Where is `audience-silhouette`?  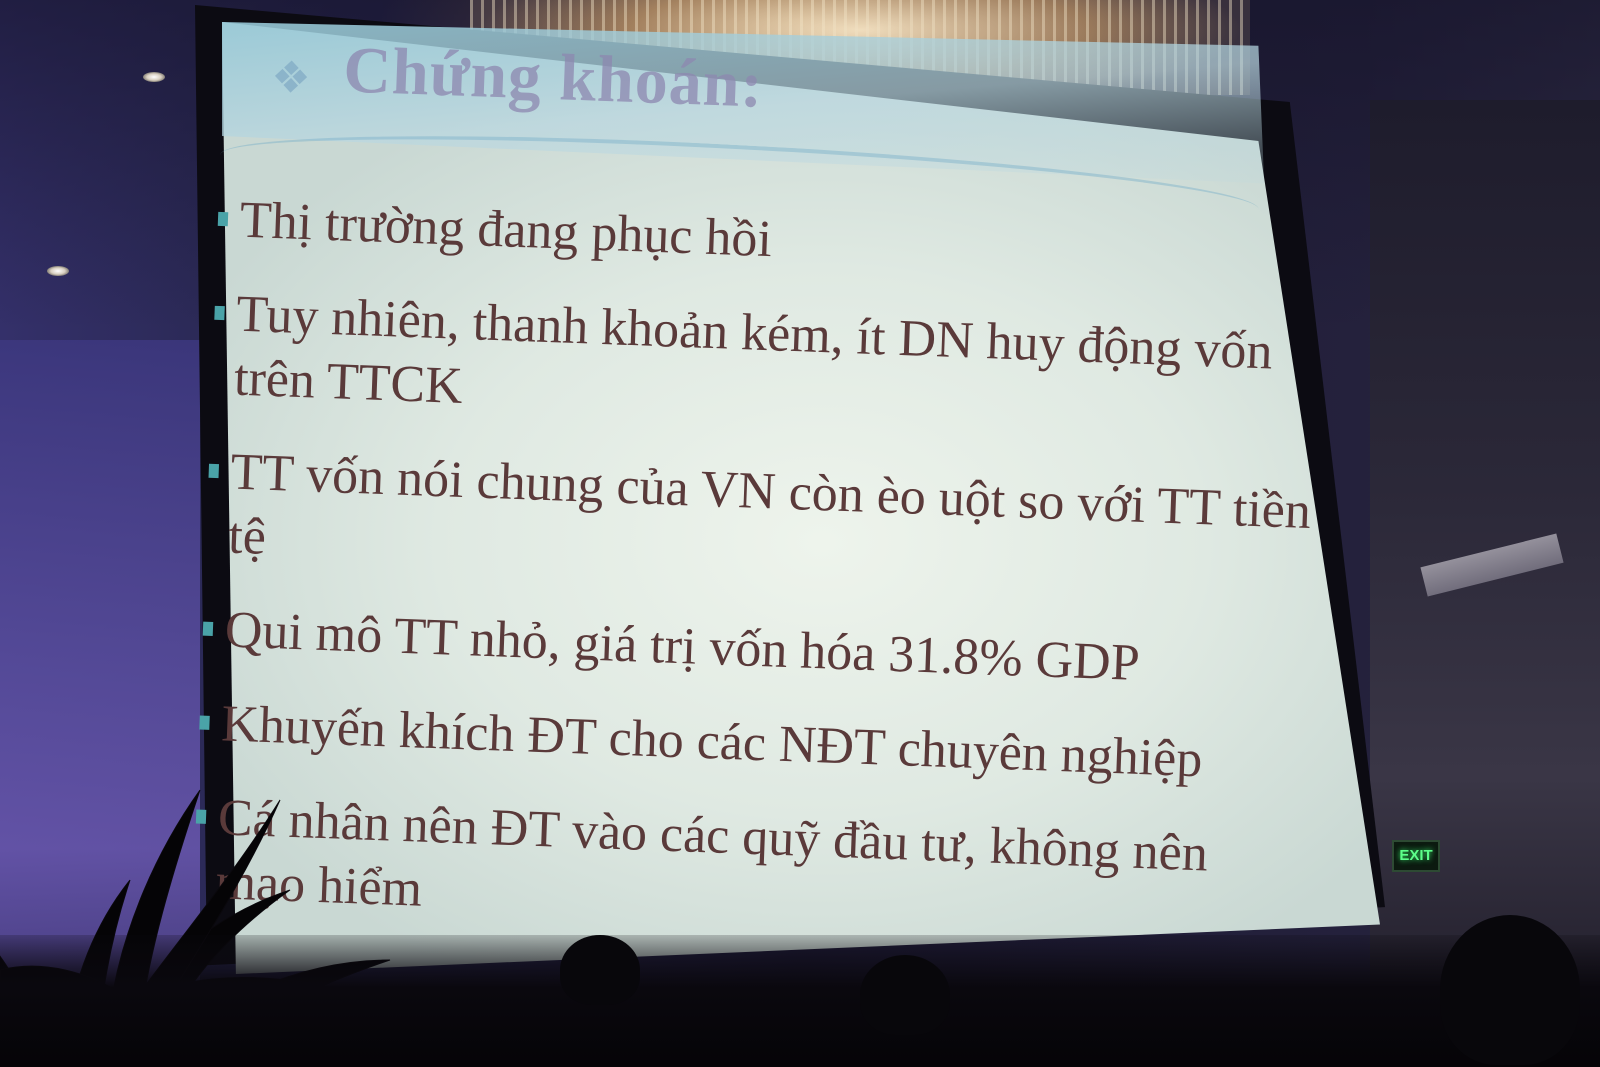 audience-silhouette is located at coordinates (800, 991).